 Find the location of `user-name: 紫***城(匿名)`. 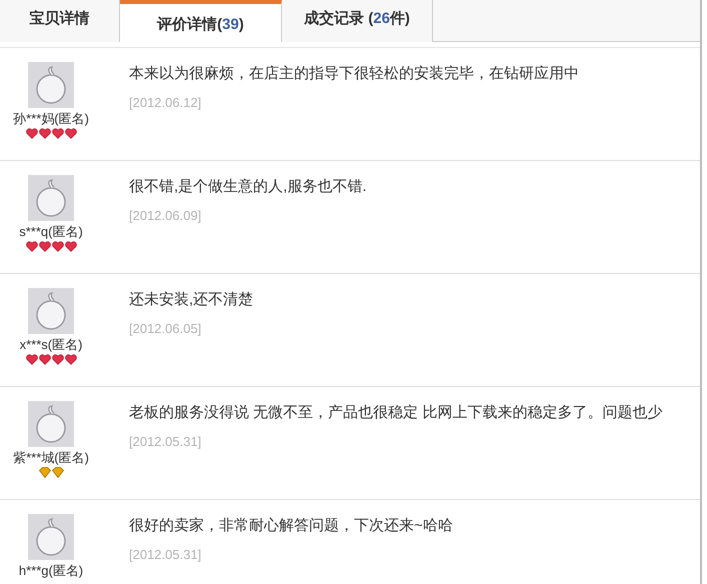

user-name: 紫***城(匿名) is located at coordinates (51, 458).